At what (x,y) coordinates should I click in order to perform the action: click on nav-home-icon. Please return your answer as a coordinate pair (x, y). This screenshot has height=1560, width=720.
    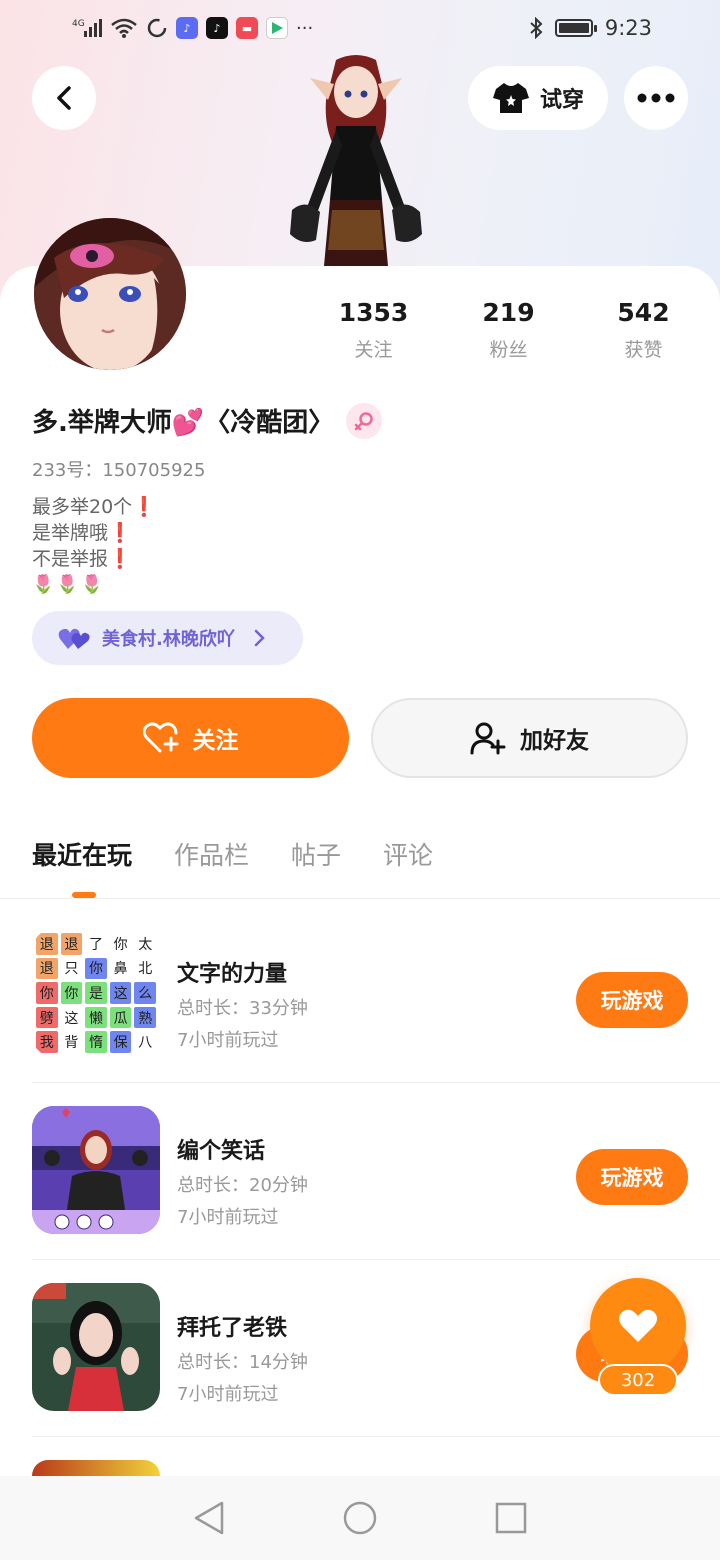
    Looking at the image, I should click on (360, 1518).